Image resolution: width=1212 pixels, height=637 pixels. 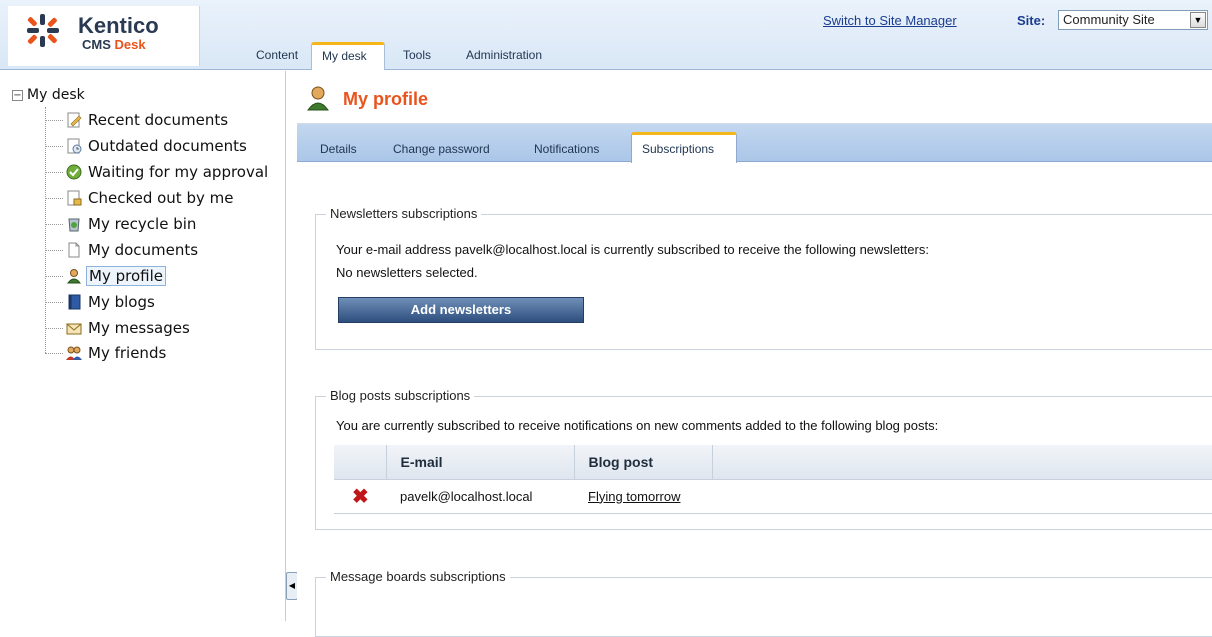 I want to click on tab-details: Details, so click(x=338, y=149).